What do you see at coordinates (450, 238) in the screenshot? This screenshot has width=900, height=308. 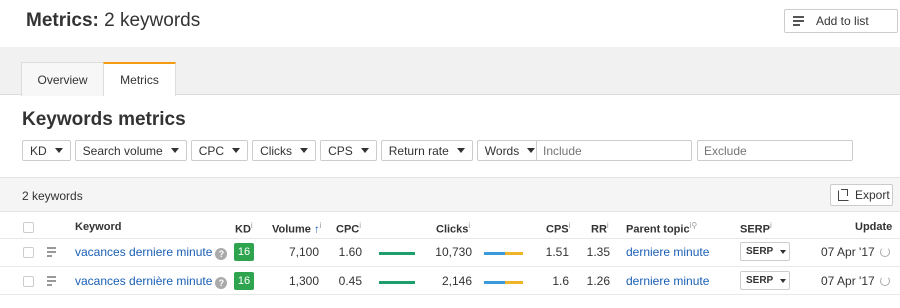 I see `header-divider` at bounding box center [450, 238].